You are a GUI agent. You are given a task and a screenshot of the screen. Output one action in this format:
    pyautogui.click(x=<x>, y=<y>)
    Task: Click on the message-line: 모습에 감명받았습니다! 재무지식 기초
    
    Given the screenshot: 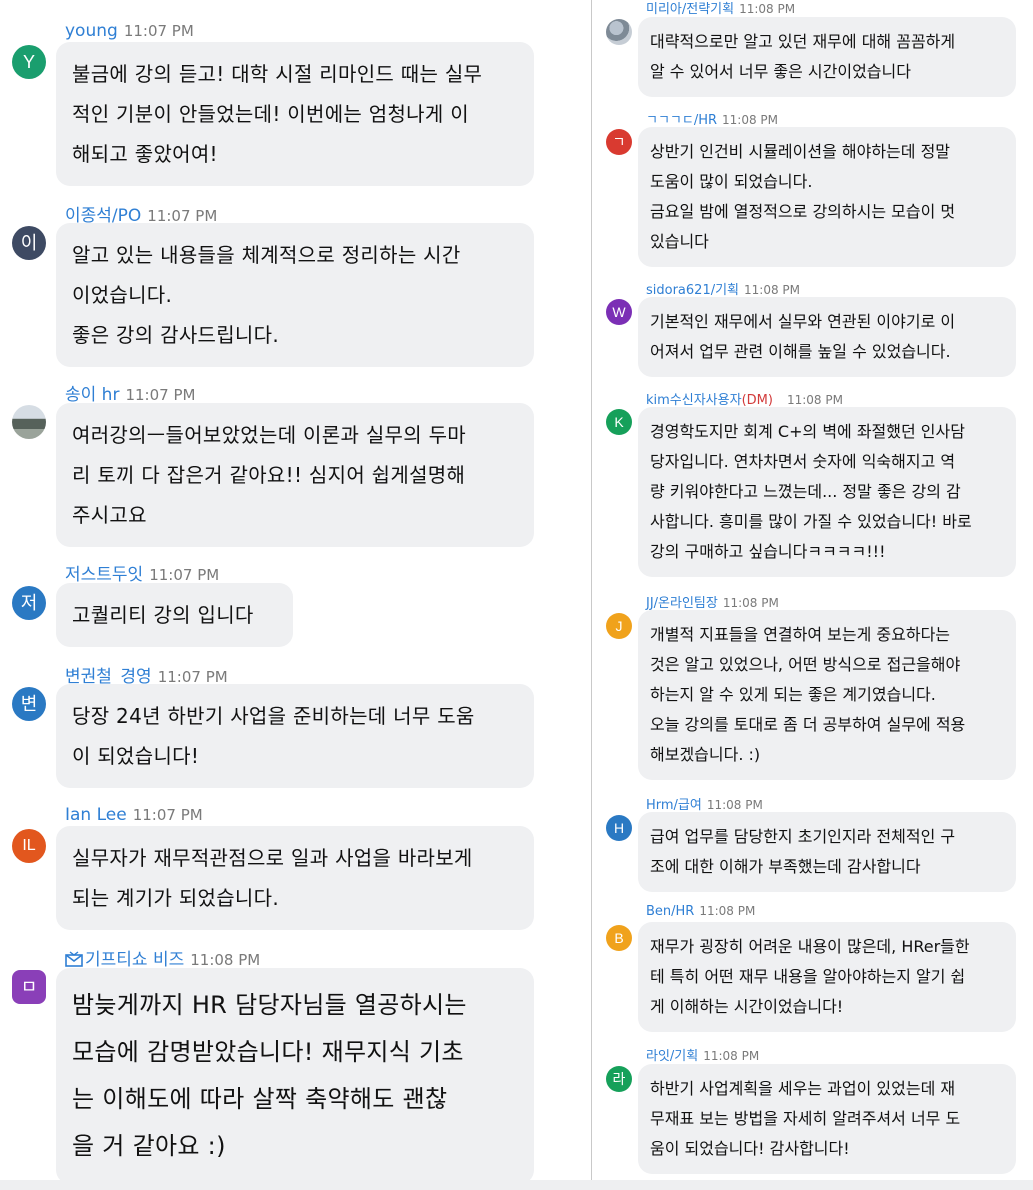 What is the action you would take?
    pyautogui.click(x=268, y=1052)
    